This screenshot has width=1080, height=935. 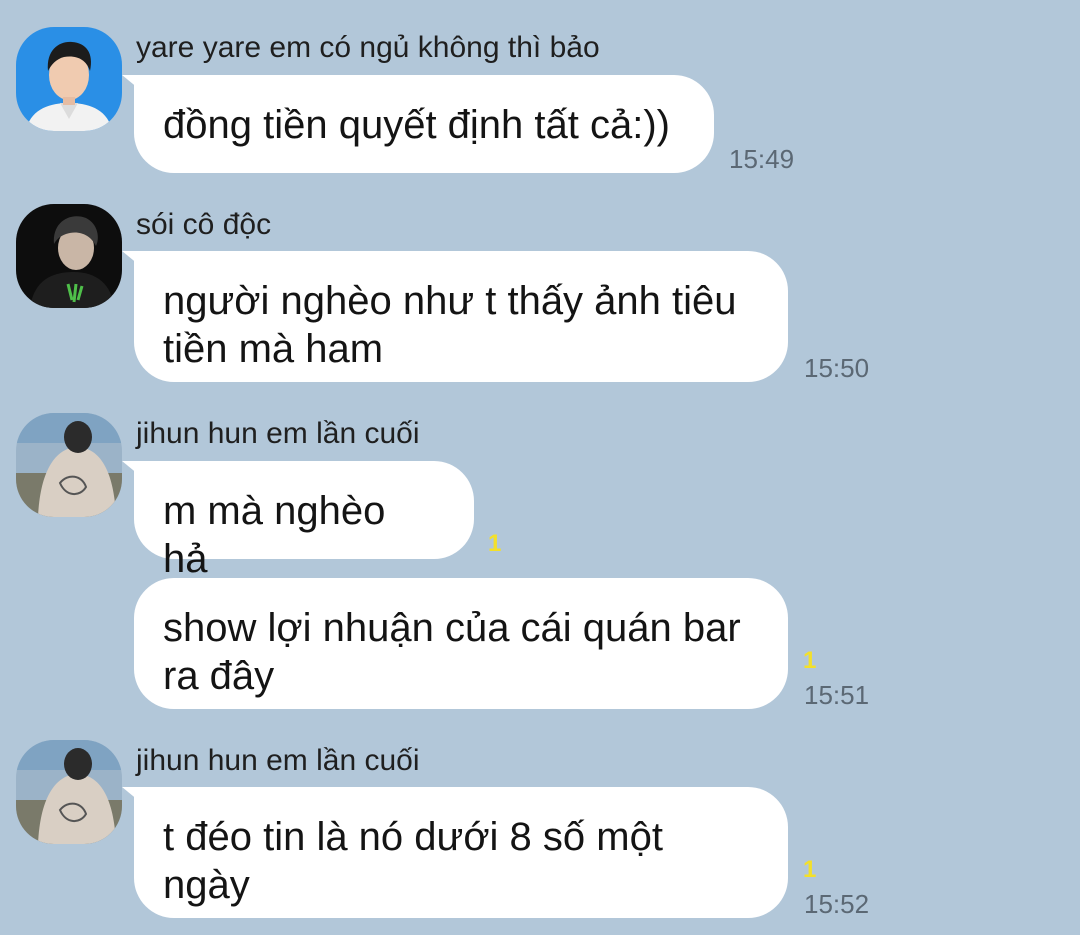 I want to click on message-time: 15:50, so click(x=837, y=368).